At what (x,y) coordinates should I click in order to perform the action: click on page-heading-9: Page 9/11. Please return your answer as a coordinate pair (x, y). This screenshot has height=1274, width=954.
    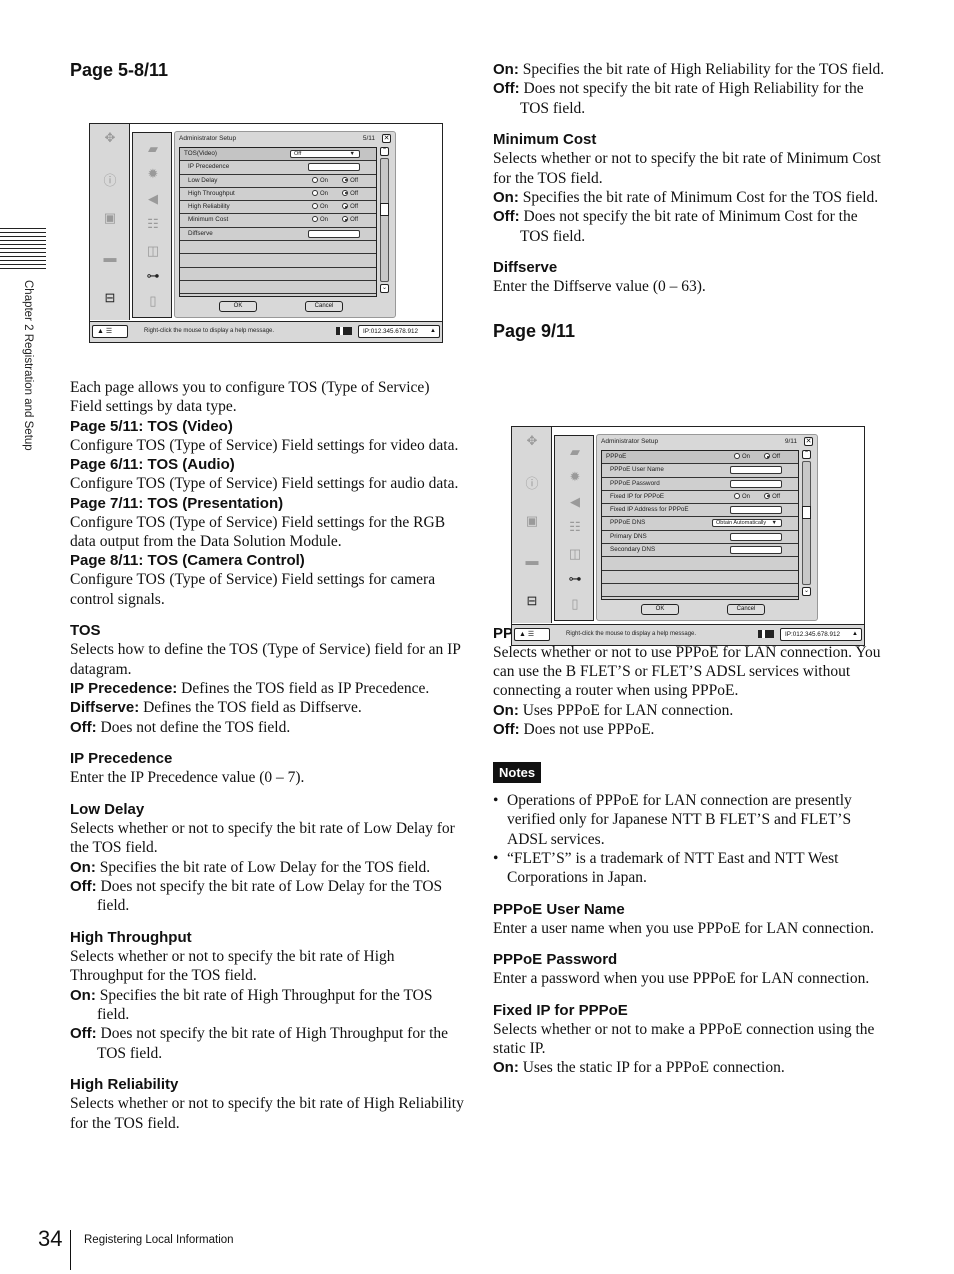
    Looking at the image, I should click on (534, 330).